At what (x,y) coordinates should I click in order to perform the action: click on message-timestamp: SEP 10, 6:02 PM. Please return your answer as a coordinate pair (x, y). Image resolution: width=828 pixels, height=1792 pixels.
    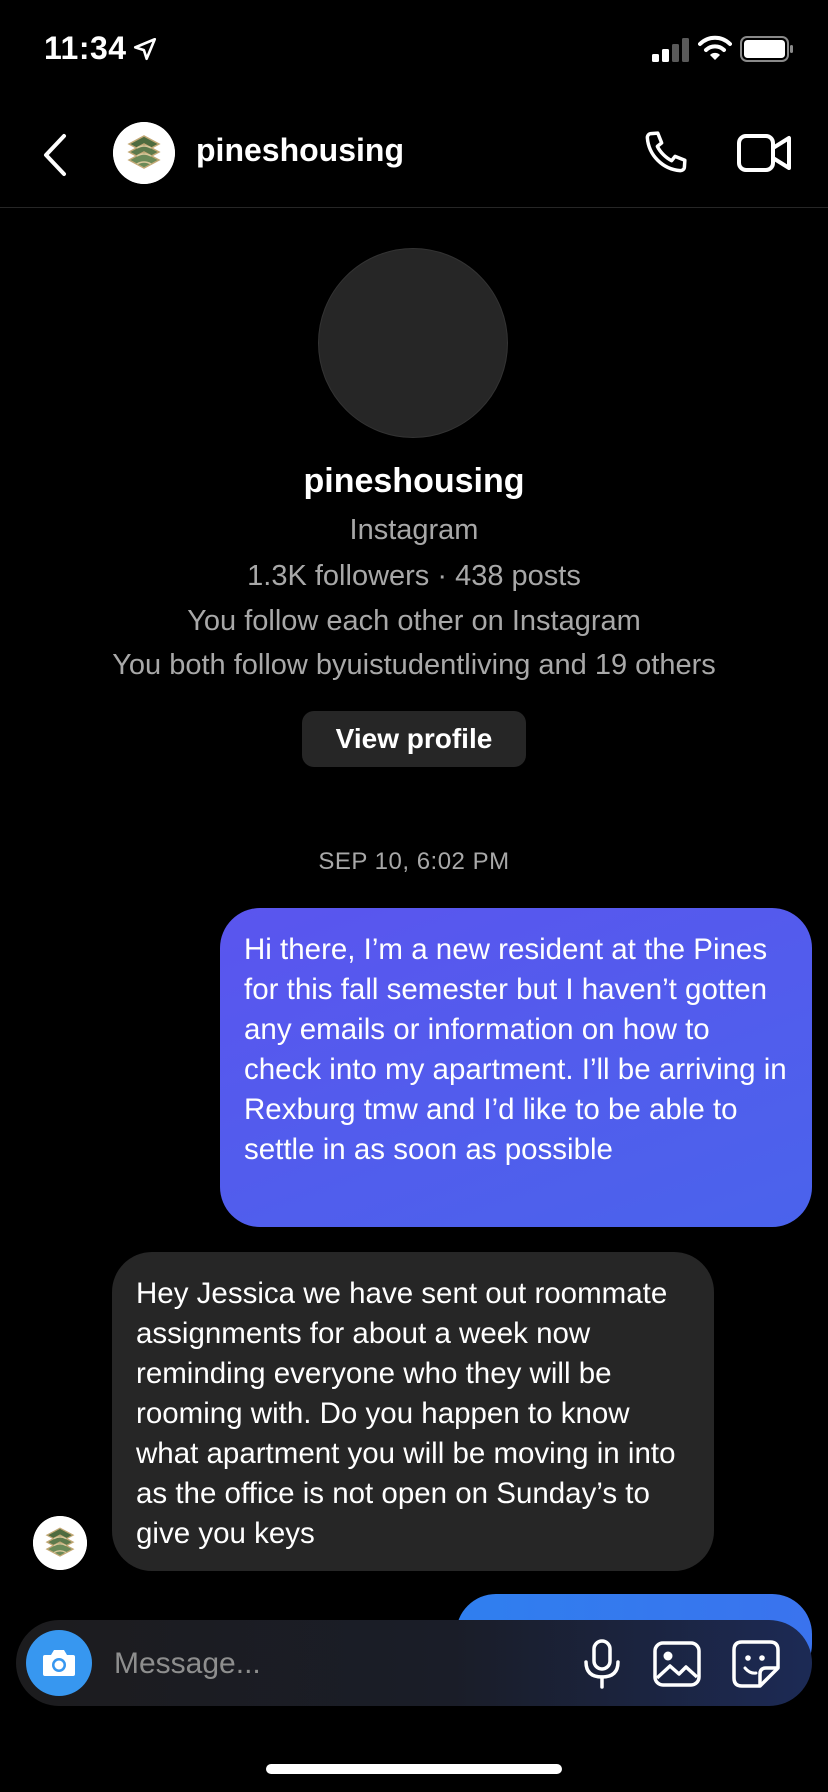
    Looking at the image, I should click on (414, 861).